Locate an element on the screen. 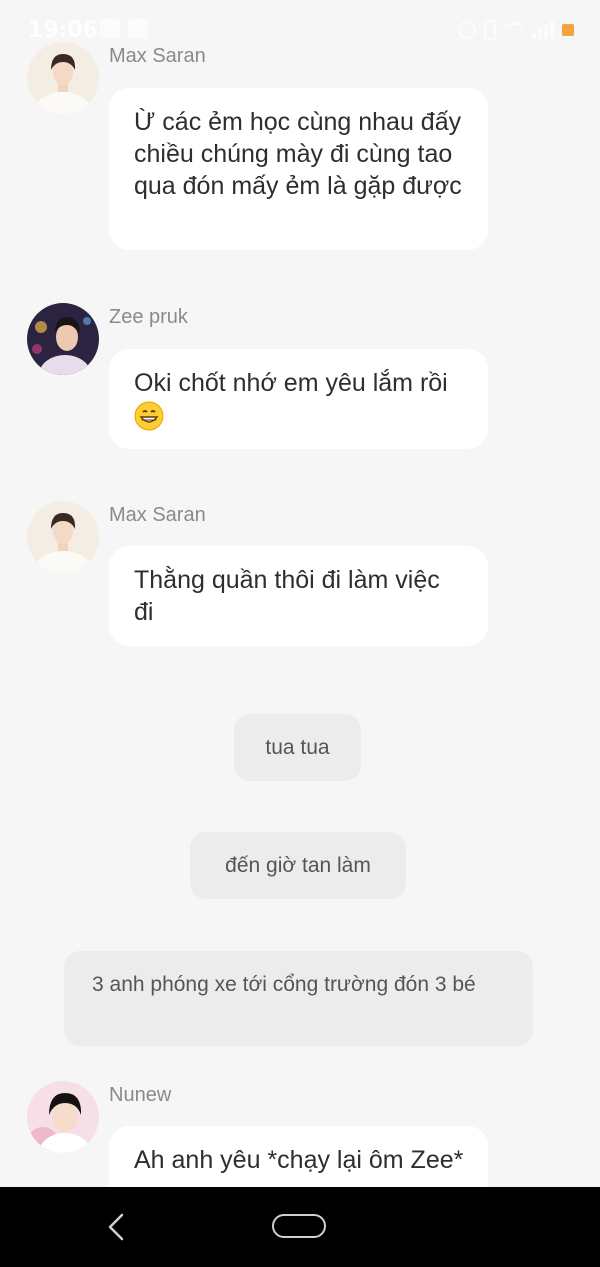  wifi-icon is located at coordinates (514, 30).